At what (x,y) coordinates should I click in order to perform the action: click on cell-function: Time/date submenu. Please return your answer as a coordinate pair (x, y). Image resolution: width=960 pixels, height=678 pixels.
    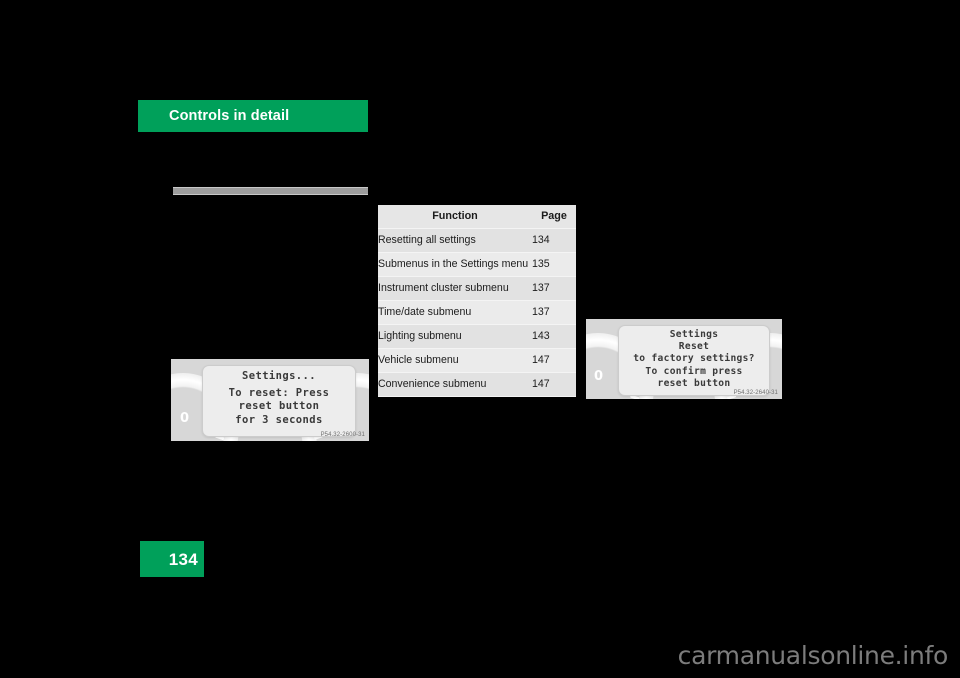
    Looking at the image, I should click on (455, 312).